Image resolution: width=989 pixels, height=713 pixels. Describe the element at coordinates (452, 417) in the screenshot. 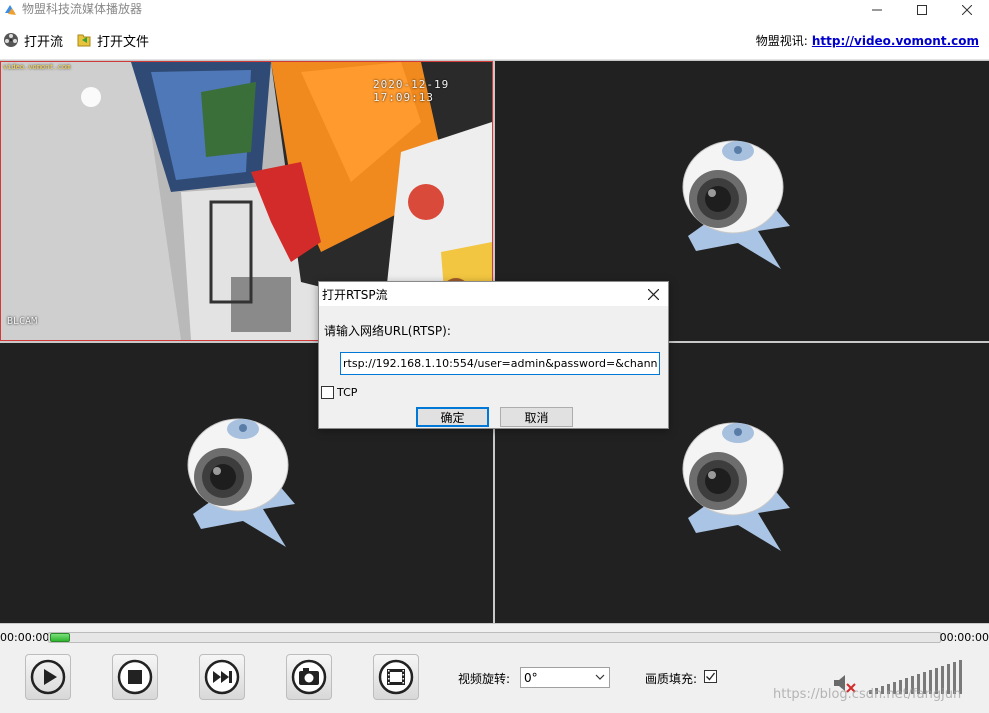

I see `ok-button: 确定` at that location.